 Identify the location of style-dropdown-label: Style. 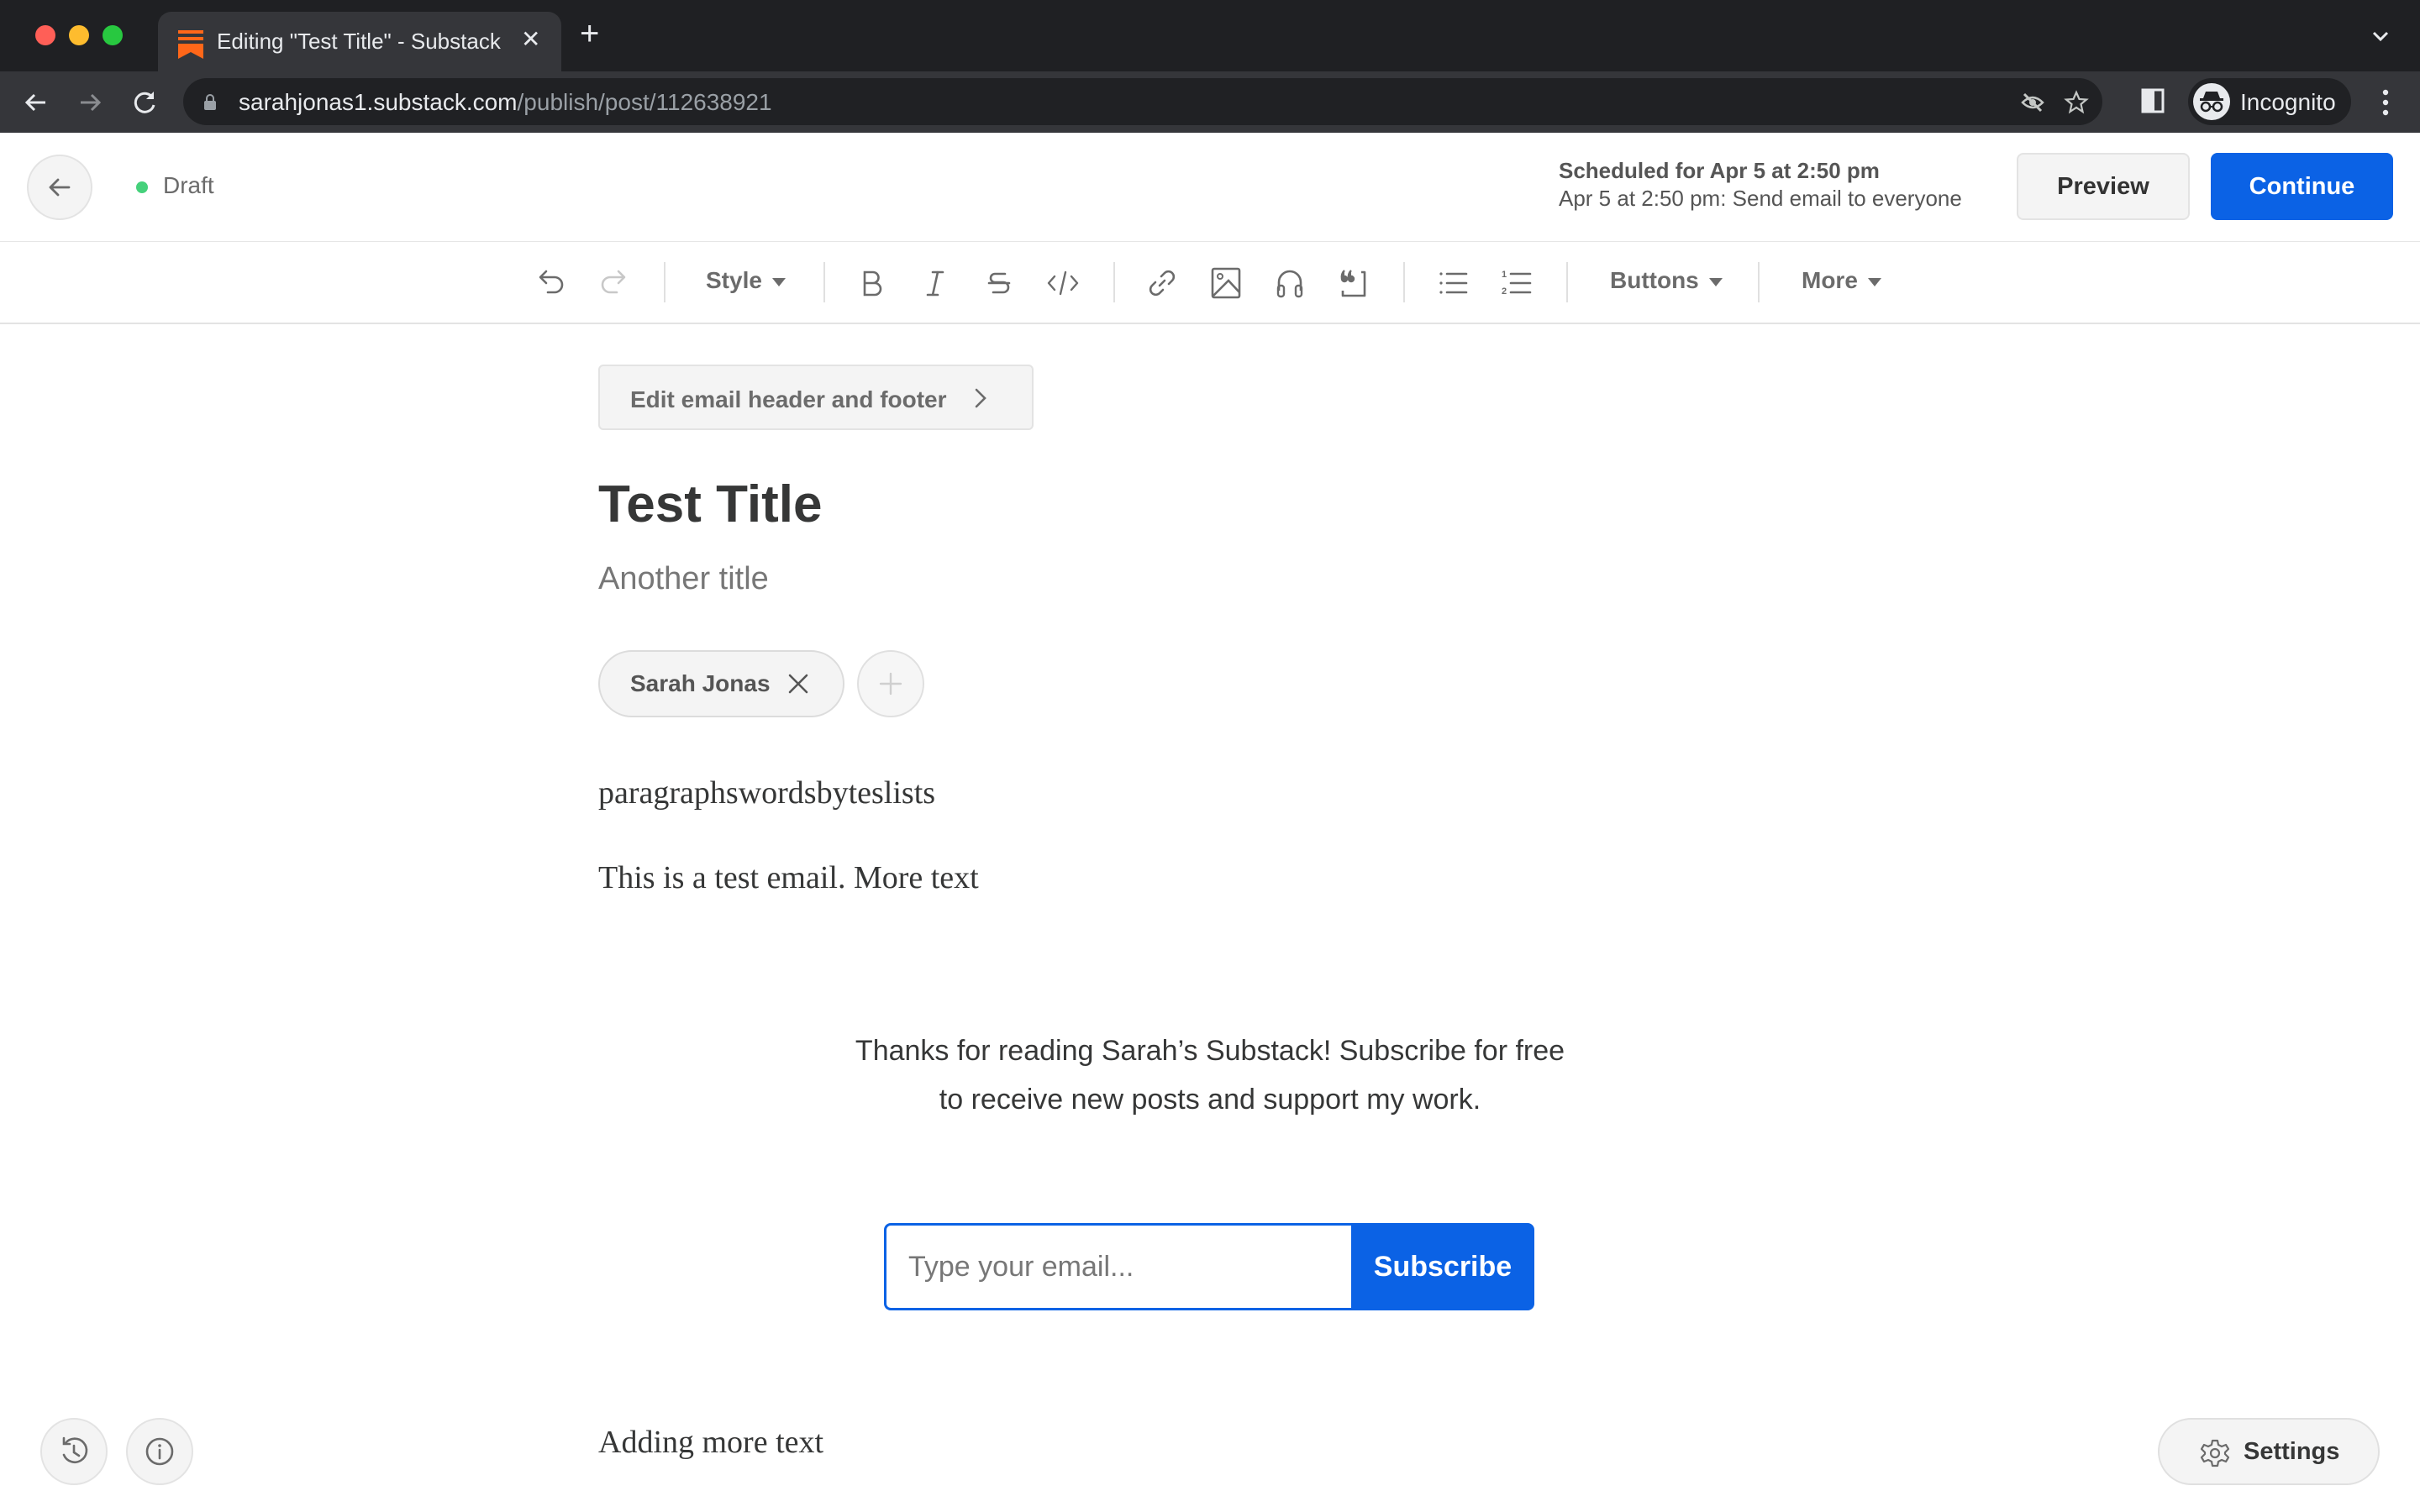
(734, 280).